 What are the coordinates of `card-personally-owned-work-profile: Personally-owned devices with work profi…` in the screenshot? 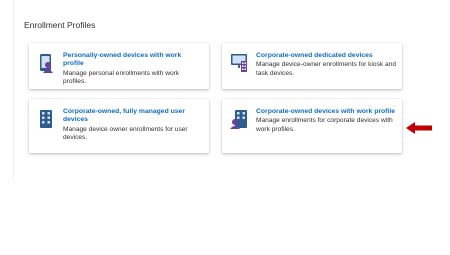 It's located at (119, 66).